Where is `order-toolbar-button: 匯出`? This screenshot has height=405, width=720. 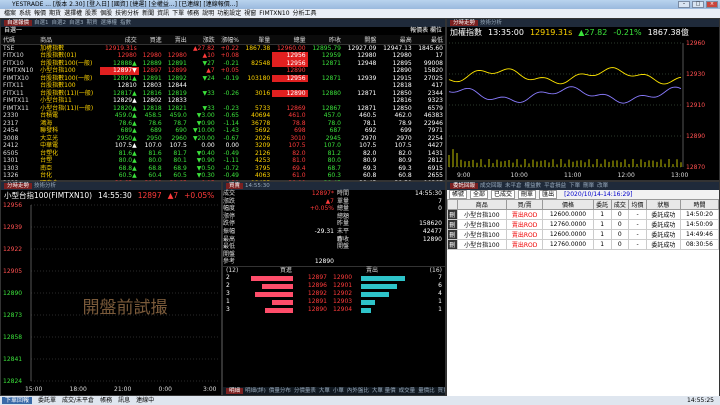 order-toolbar-button: 匯出 is located at coordinates (548, 194).